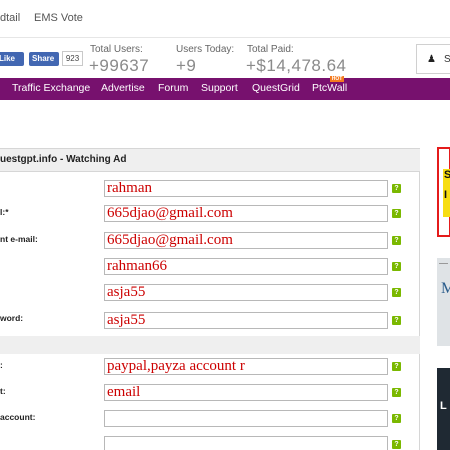  I want to click on user-icon: ♟, so click(431, 59).